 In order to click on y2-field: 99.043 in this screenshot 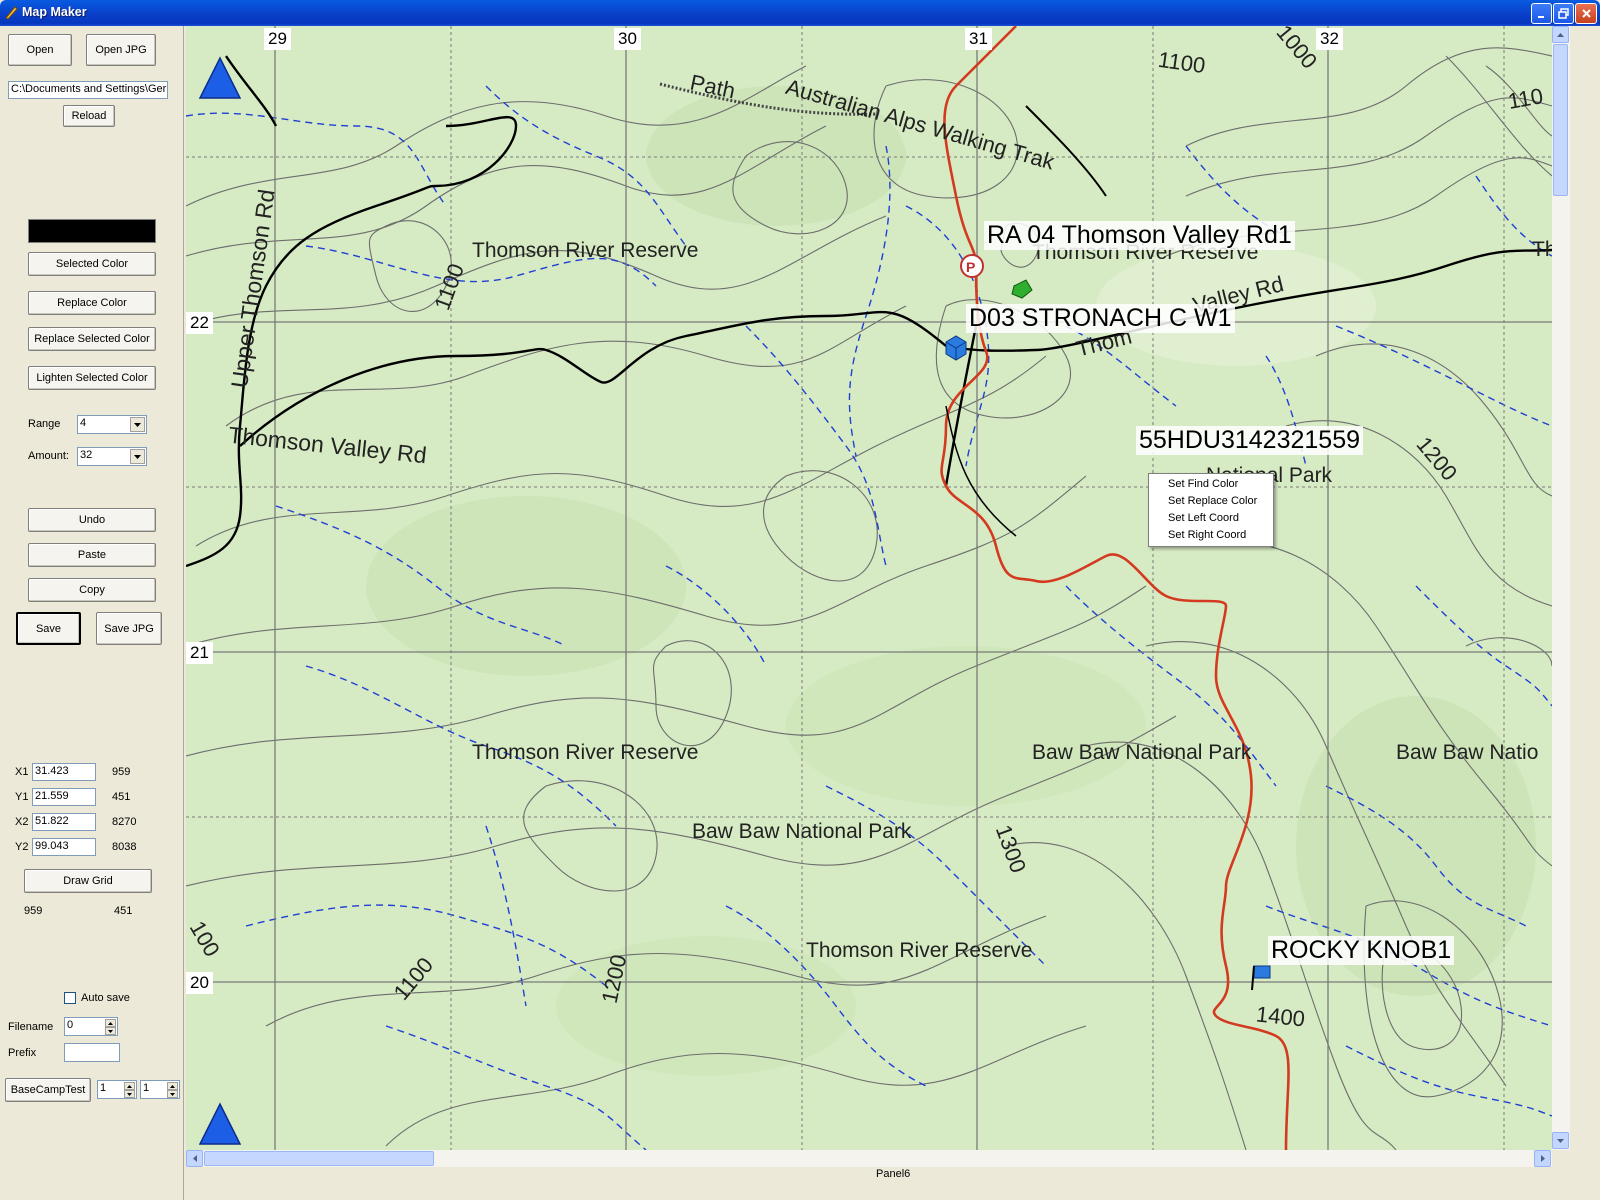, I will do `click(64, 847)`.